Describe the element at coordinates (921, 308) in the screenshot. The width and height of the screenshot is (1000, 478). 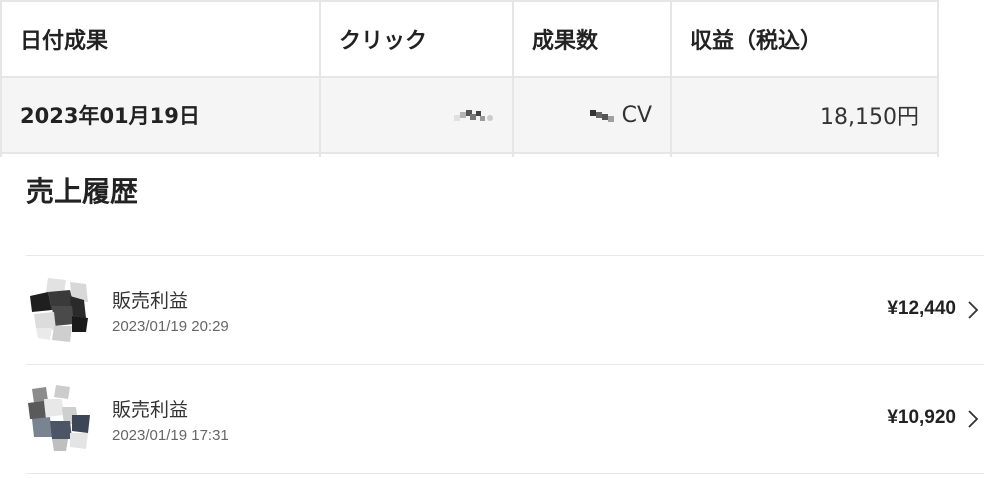
I see `history-item-amount: ¥12,440` at that location.